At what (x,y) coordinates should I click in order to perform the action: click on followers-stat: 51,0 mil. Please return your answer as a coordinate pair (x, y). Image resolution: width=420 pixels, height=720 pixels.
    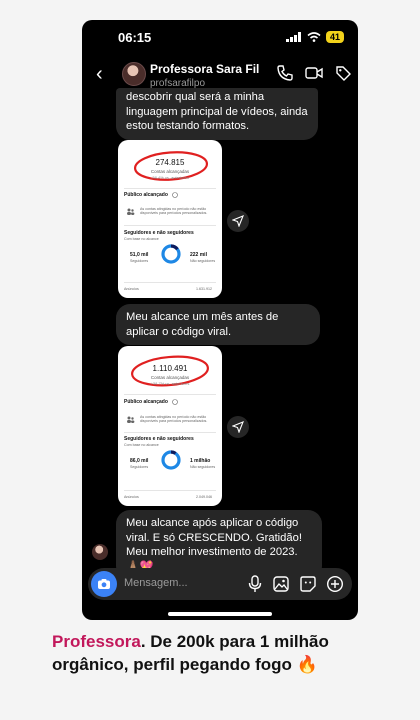
    Looking at the image, I should click on (139, 255).